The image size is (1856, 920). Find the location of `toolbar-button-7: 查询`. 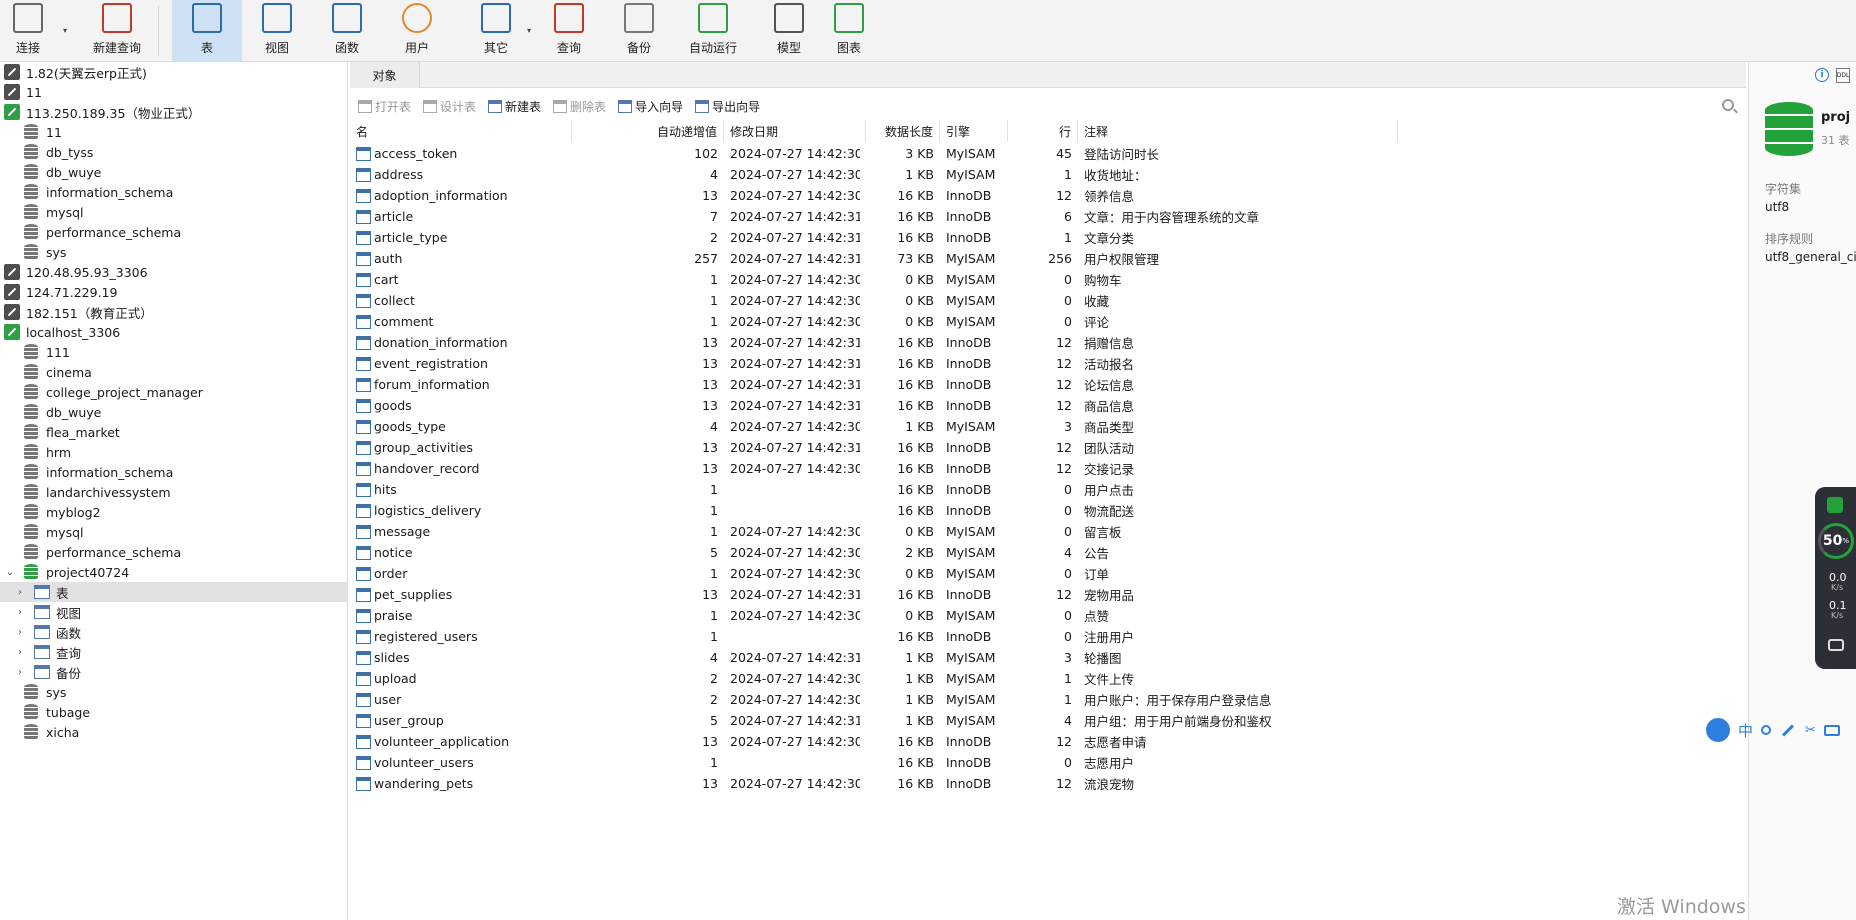

toolbar-button-7: 查询 is located at coordinates (569, 30).